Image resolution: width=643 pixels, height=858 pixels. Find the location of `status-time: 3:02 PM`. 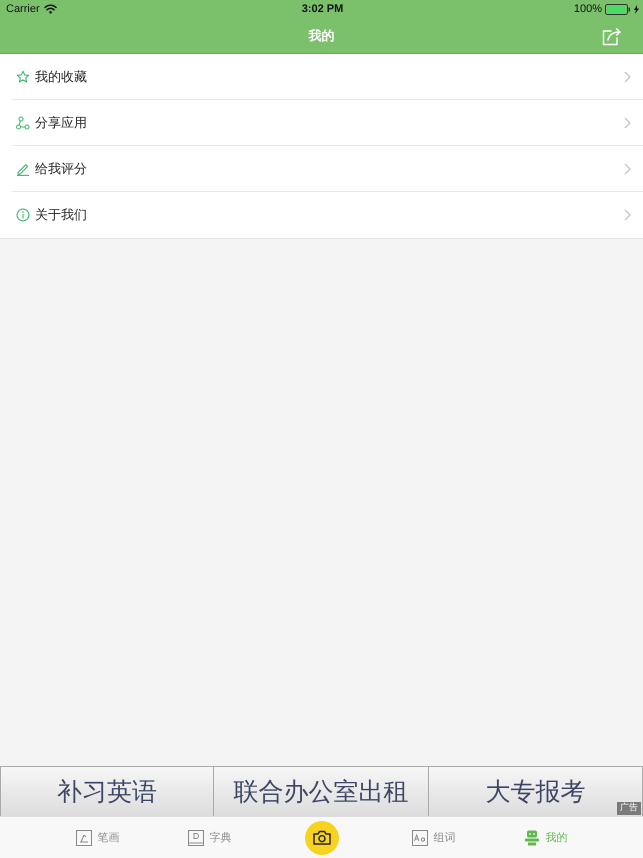

status-time: 3:02 PM is located at coordinates (323, 9).